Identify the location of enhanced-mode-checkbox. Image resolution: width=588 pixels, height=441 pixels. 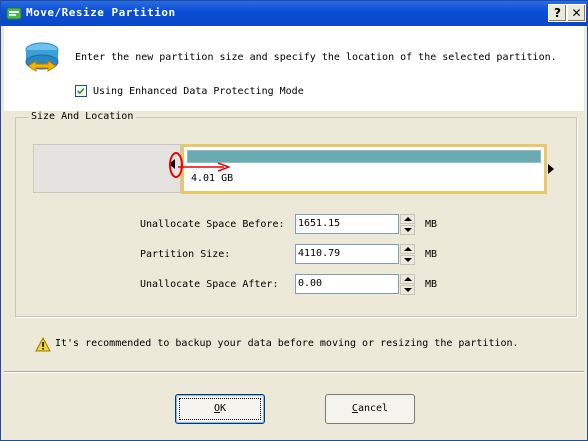
(81, 91).